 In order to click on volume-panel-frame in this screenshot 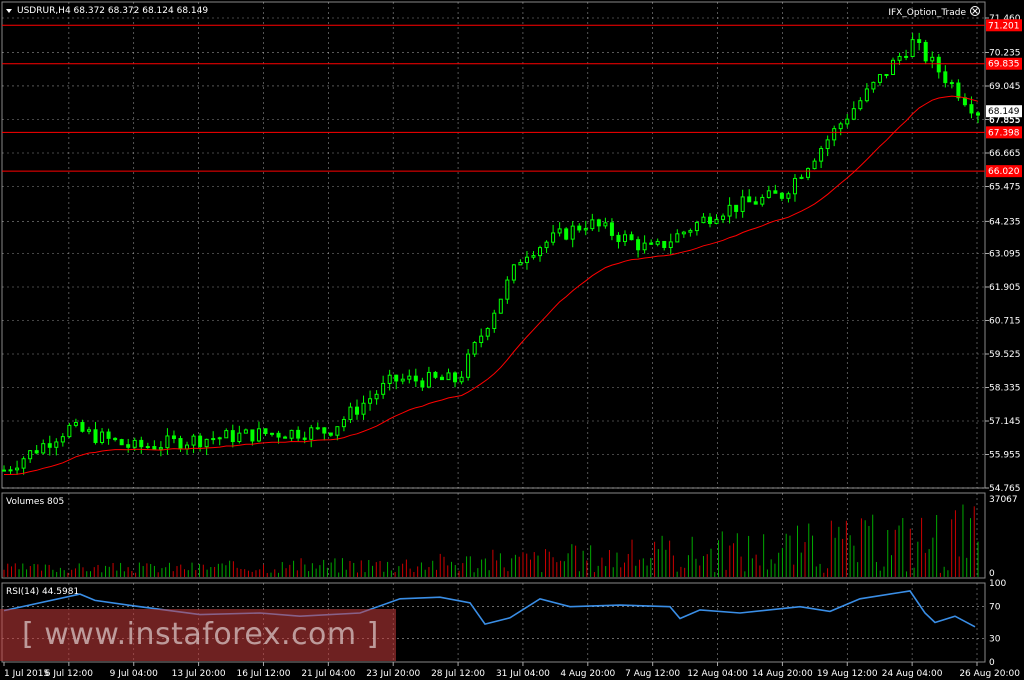, I will do `click(493, 535)`.